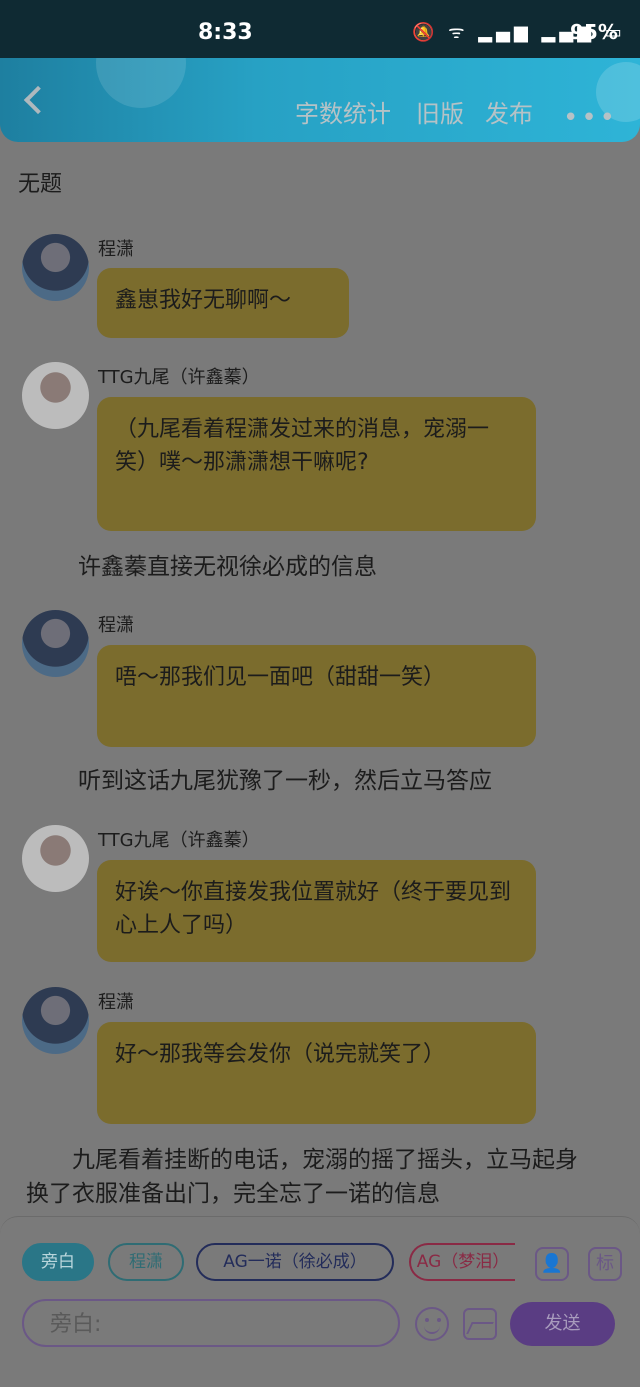 The height and width of the screenshot is (1387, 640). Describe the element at coordinates (552, 1264) in the screenshot. I see `role-profile-icon: 👤` at that location.